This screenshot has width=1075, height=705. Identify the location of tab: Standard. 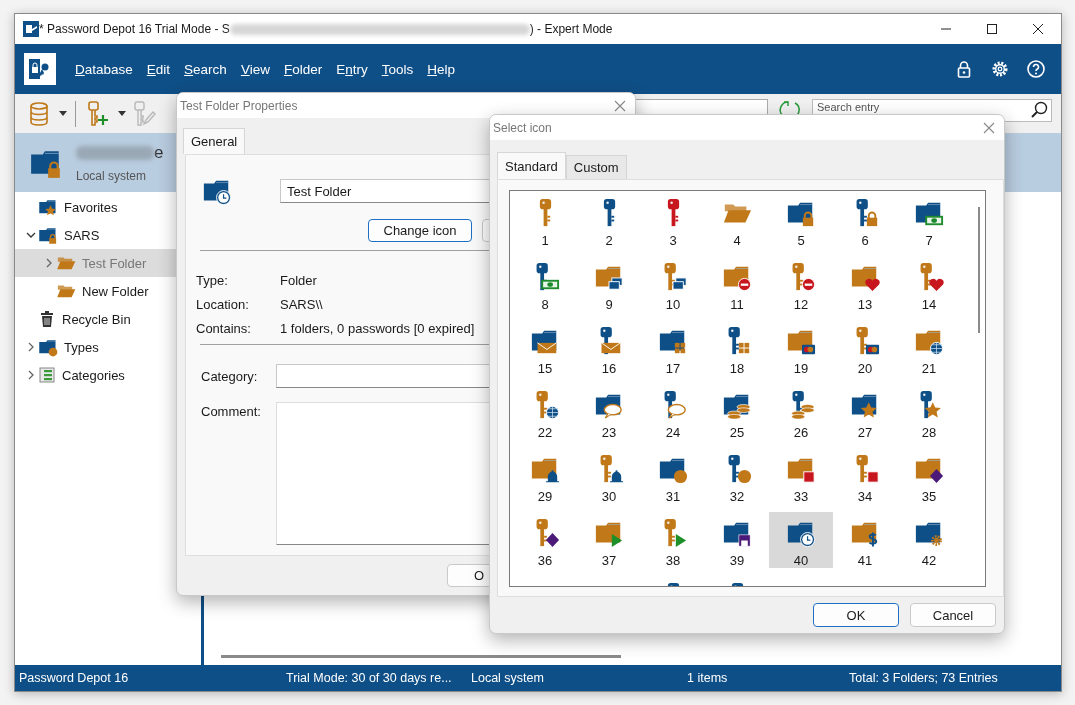
(531, 165).